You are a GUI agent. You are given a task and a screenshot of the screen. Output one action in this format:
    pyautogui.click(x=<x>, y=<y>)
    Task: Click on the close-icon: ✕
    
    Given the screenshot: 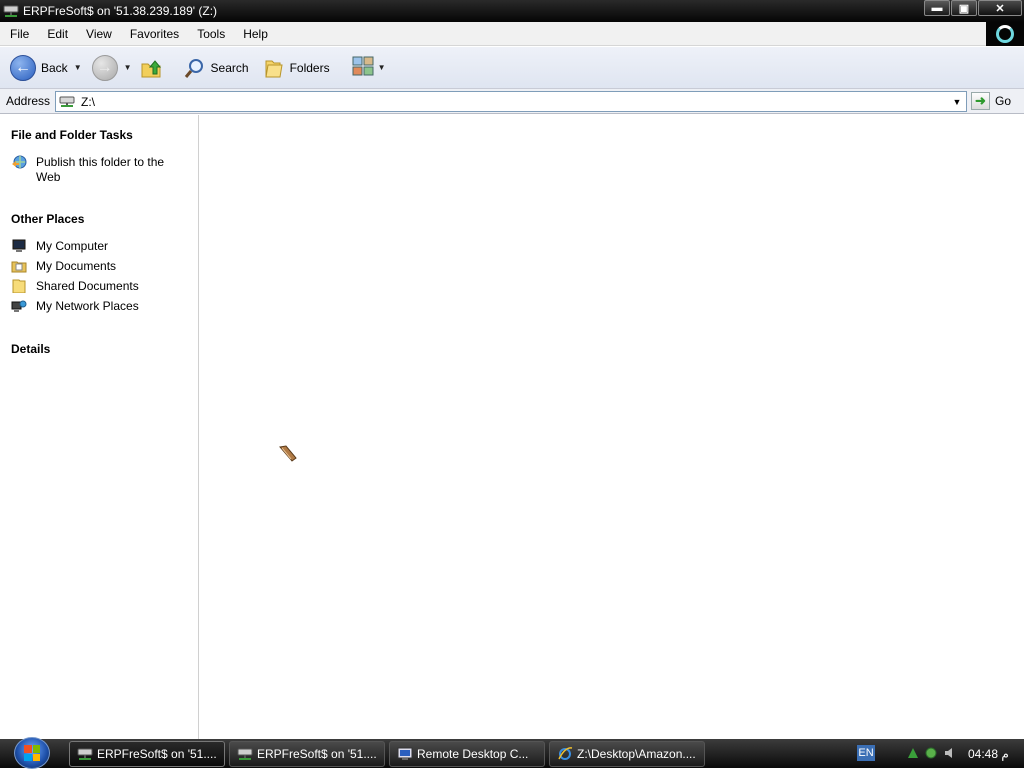 What is the action you would take?
    pyautogui.click(x=1000, y=8)
    